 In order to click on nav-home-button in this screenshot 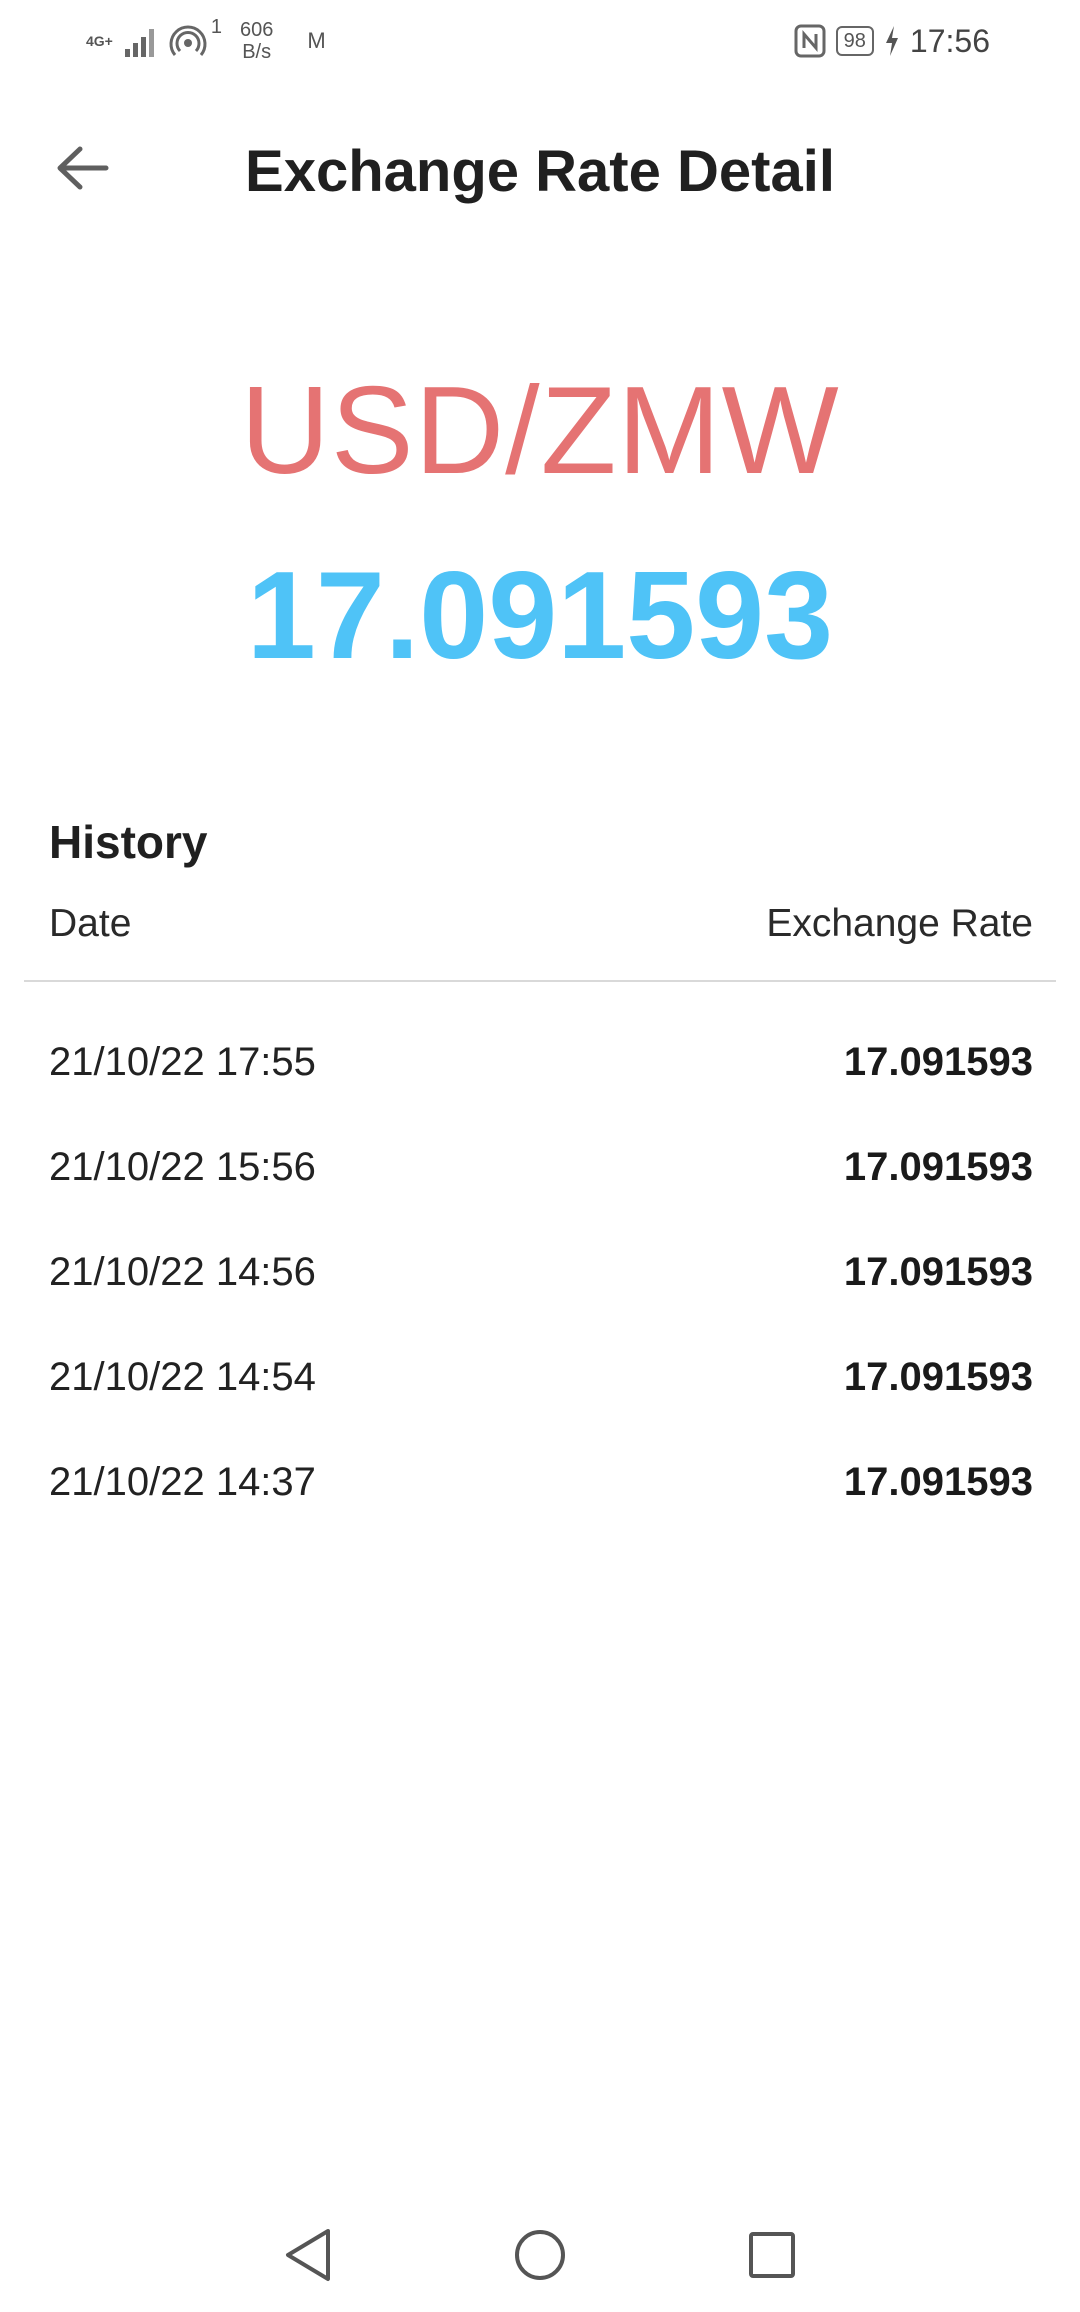, I will do `click(540, 2255)`.